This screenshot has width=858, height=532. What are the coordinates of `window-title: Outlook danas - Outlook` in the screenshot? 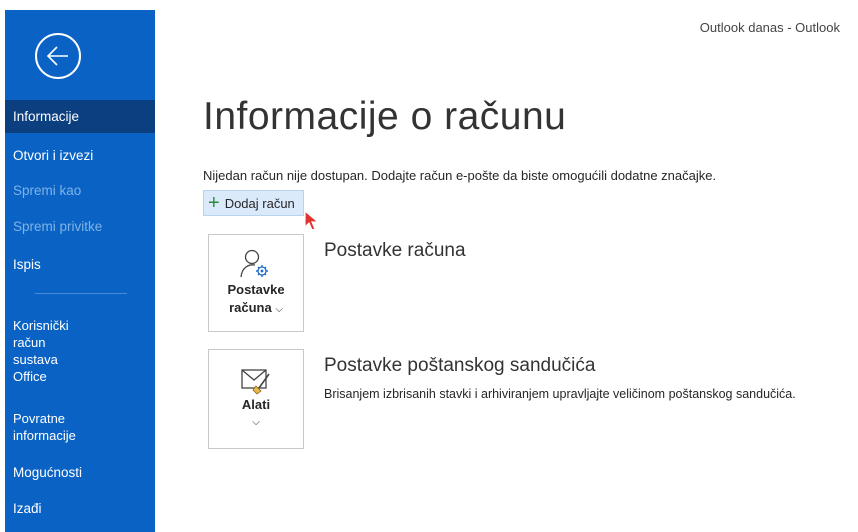 It's located at (769, 27).